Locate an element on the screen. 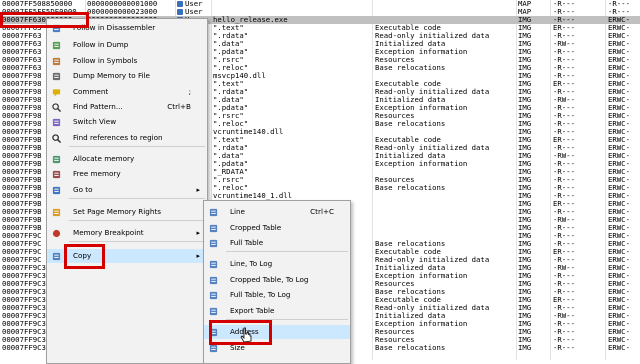 This screenshot has height=364, width=640. info-cell-text: ".pdata" is located at coordinates (231, 52).